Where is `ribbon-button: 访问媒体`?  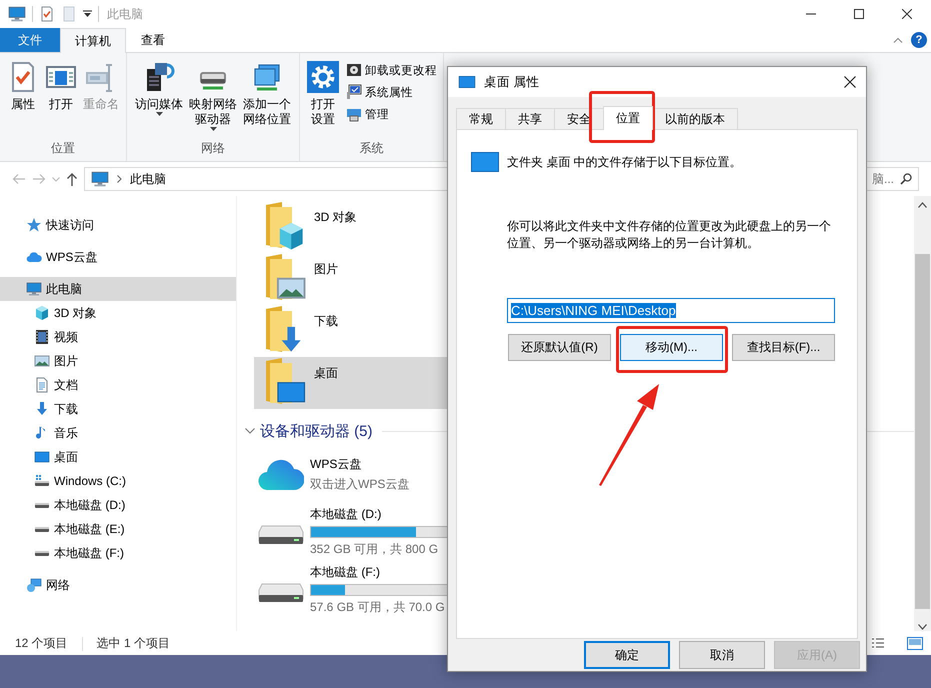
ribbon-button: 访问媒体 is located at coordinates (159, 99).